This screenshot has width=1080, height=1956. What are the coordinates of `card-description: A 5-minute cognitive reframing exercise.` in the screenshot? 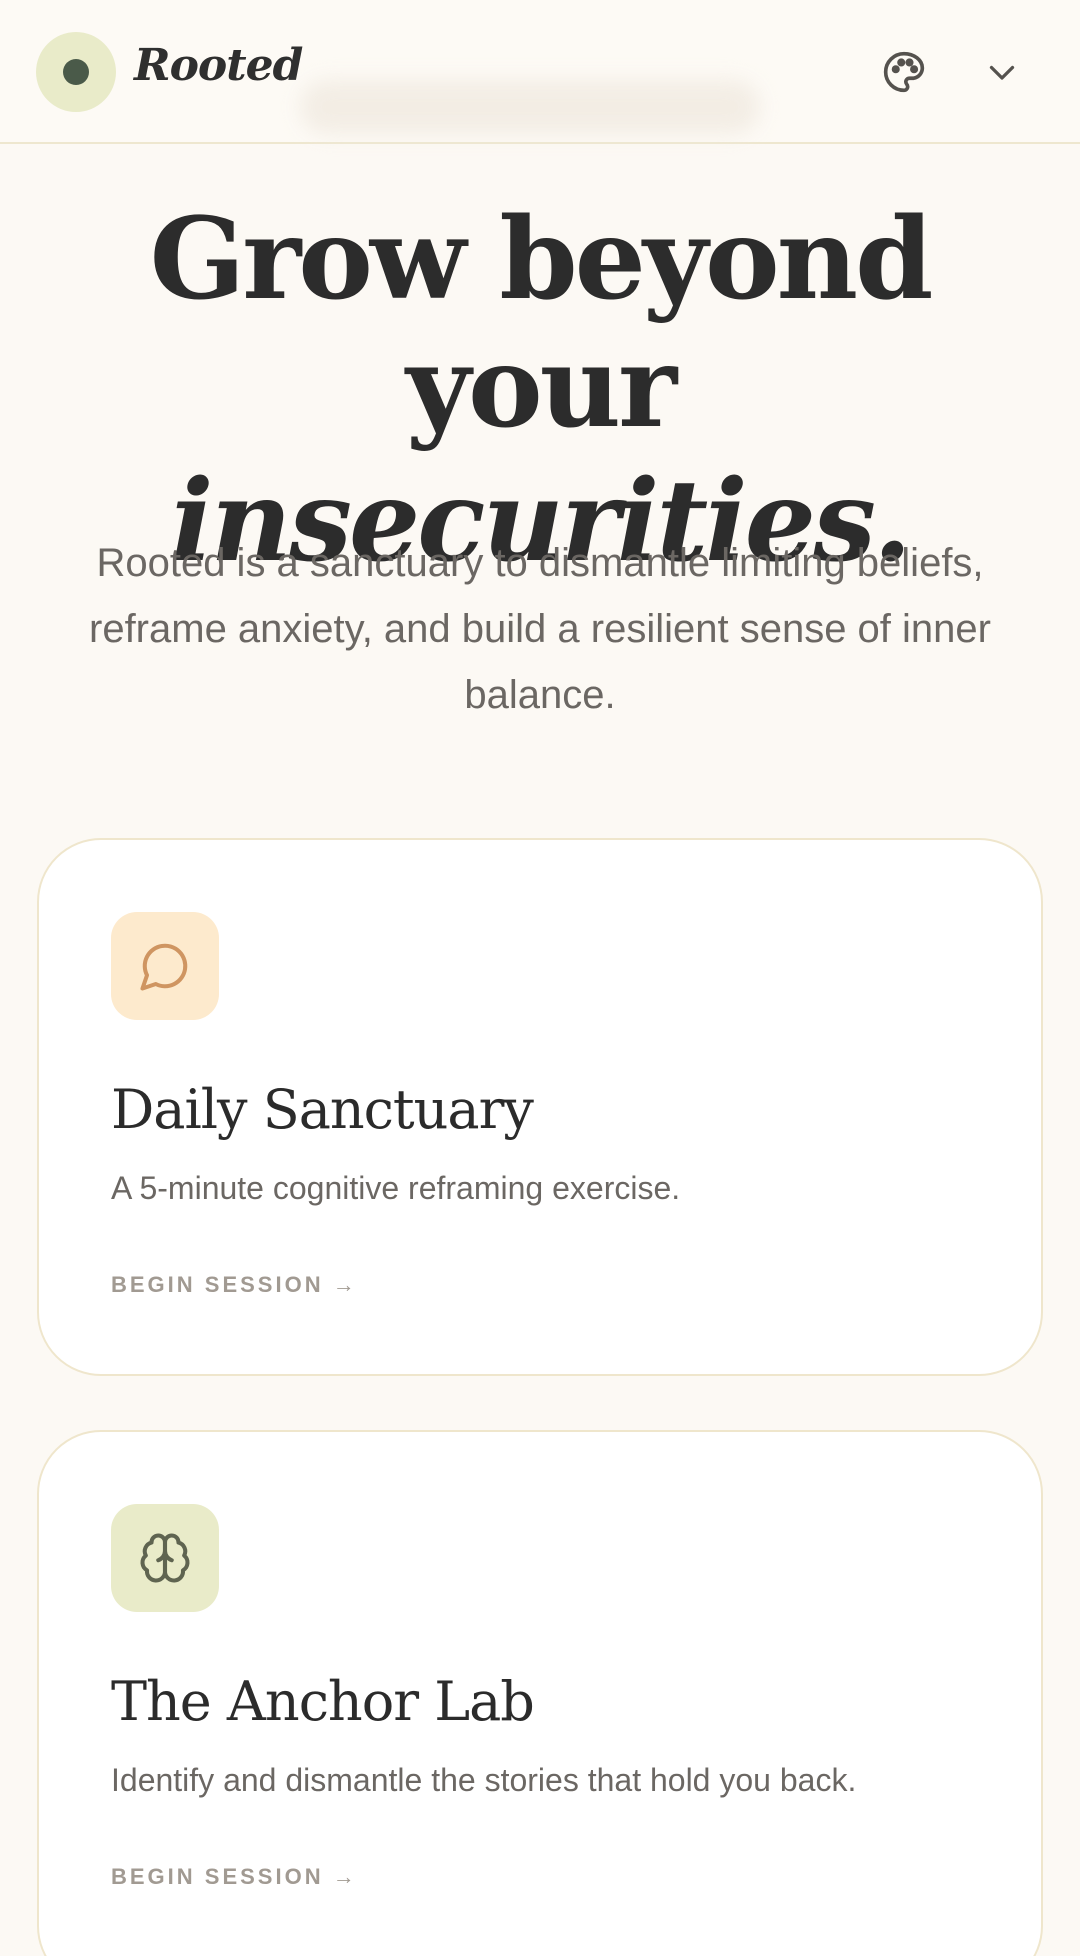 It's located at (396, 1188).